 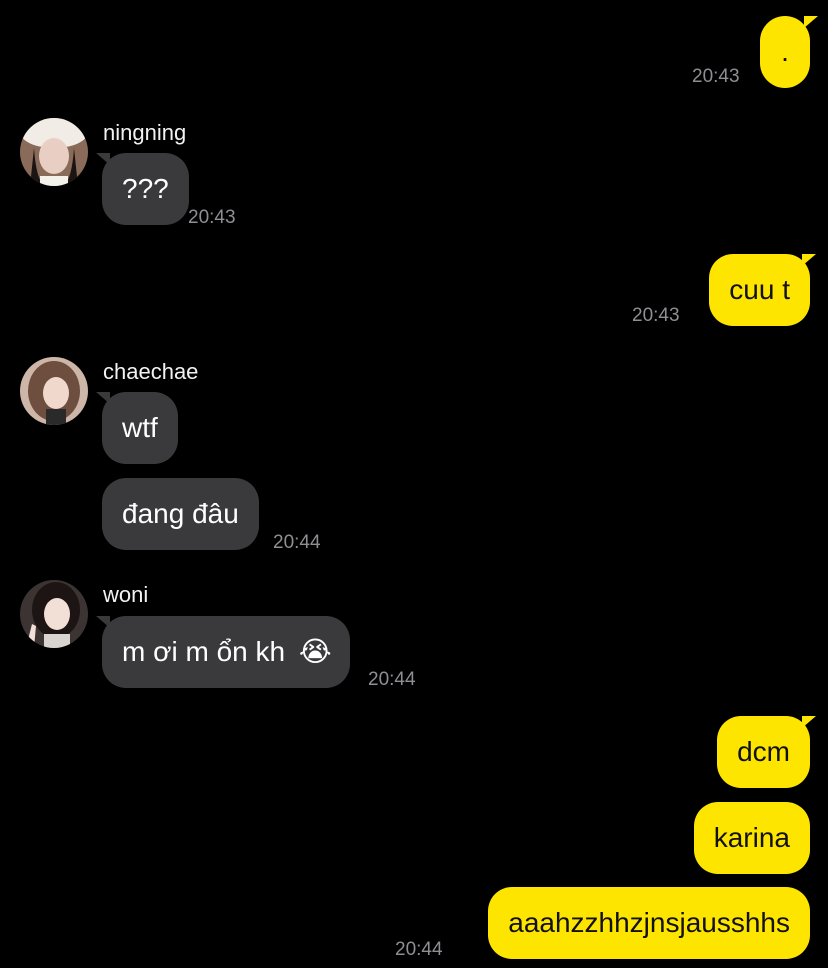 What do you see at coordinates (151, 371) in the screenshot?
I see `sender-name: chaechae` at bounding box center [151, 371].